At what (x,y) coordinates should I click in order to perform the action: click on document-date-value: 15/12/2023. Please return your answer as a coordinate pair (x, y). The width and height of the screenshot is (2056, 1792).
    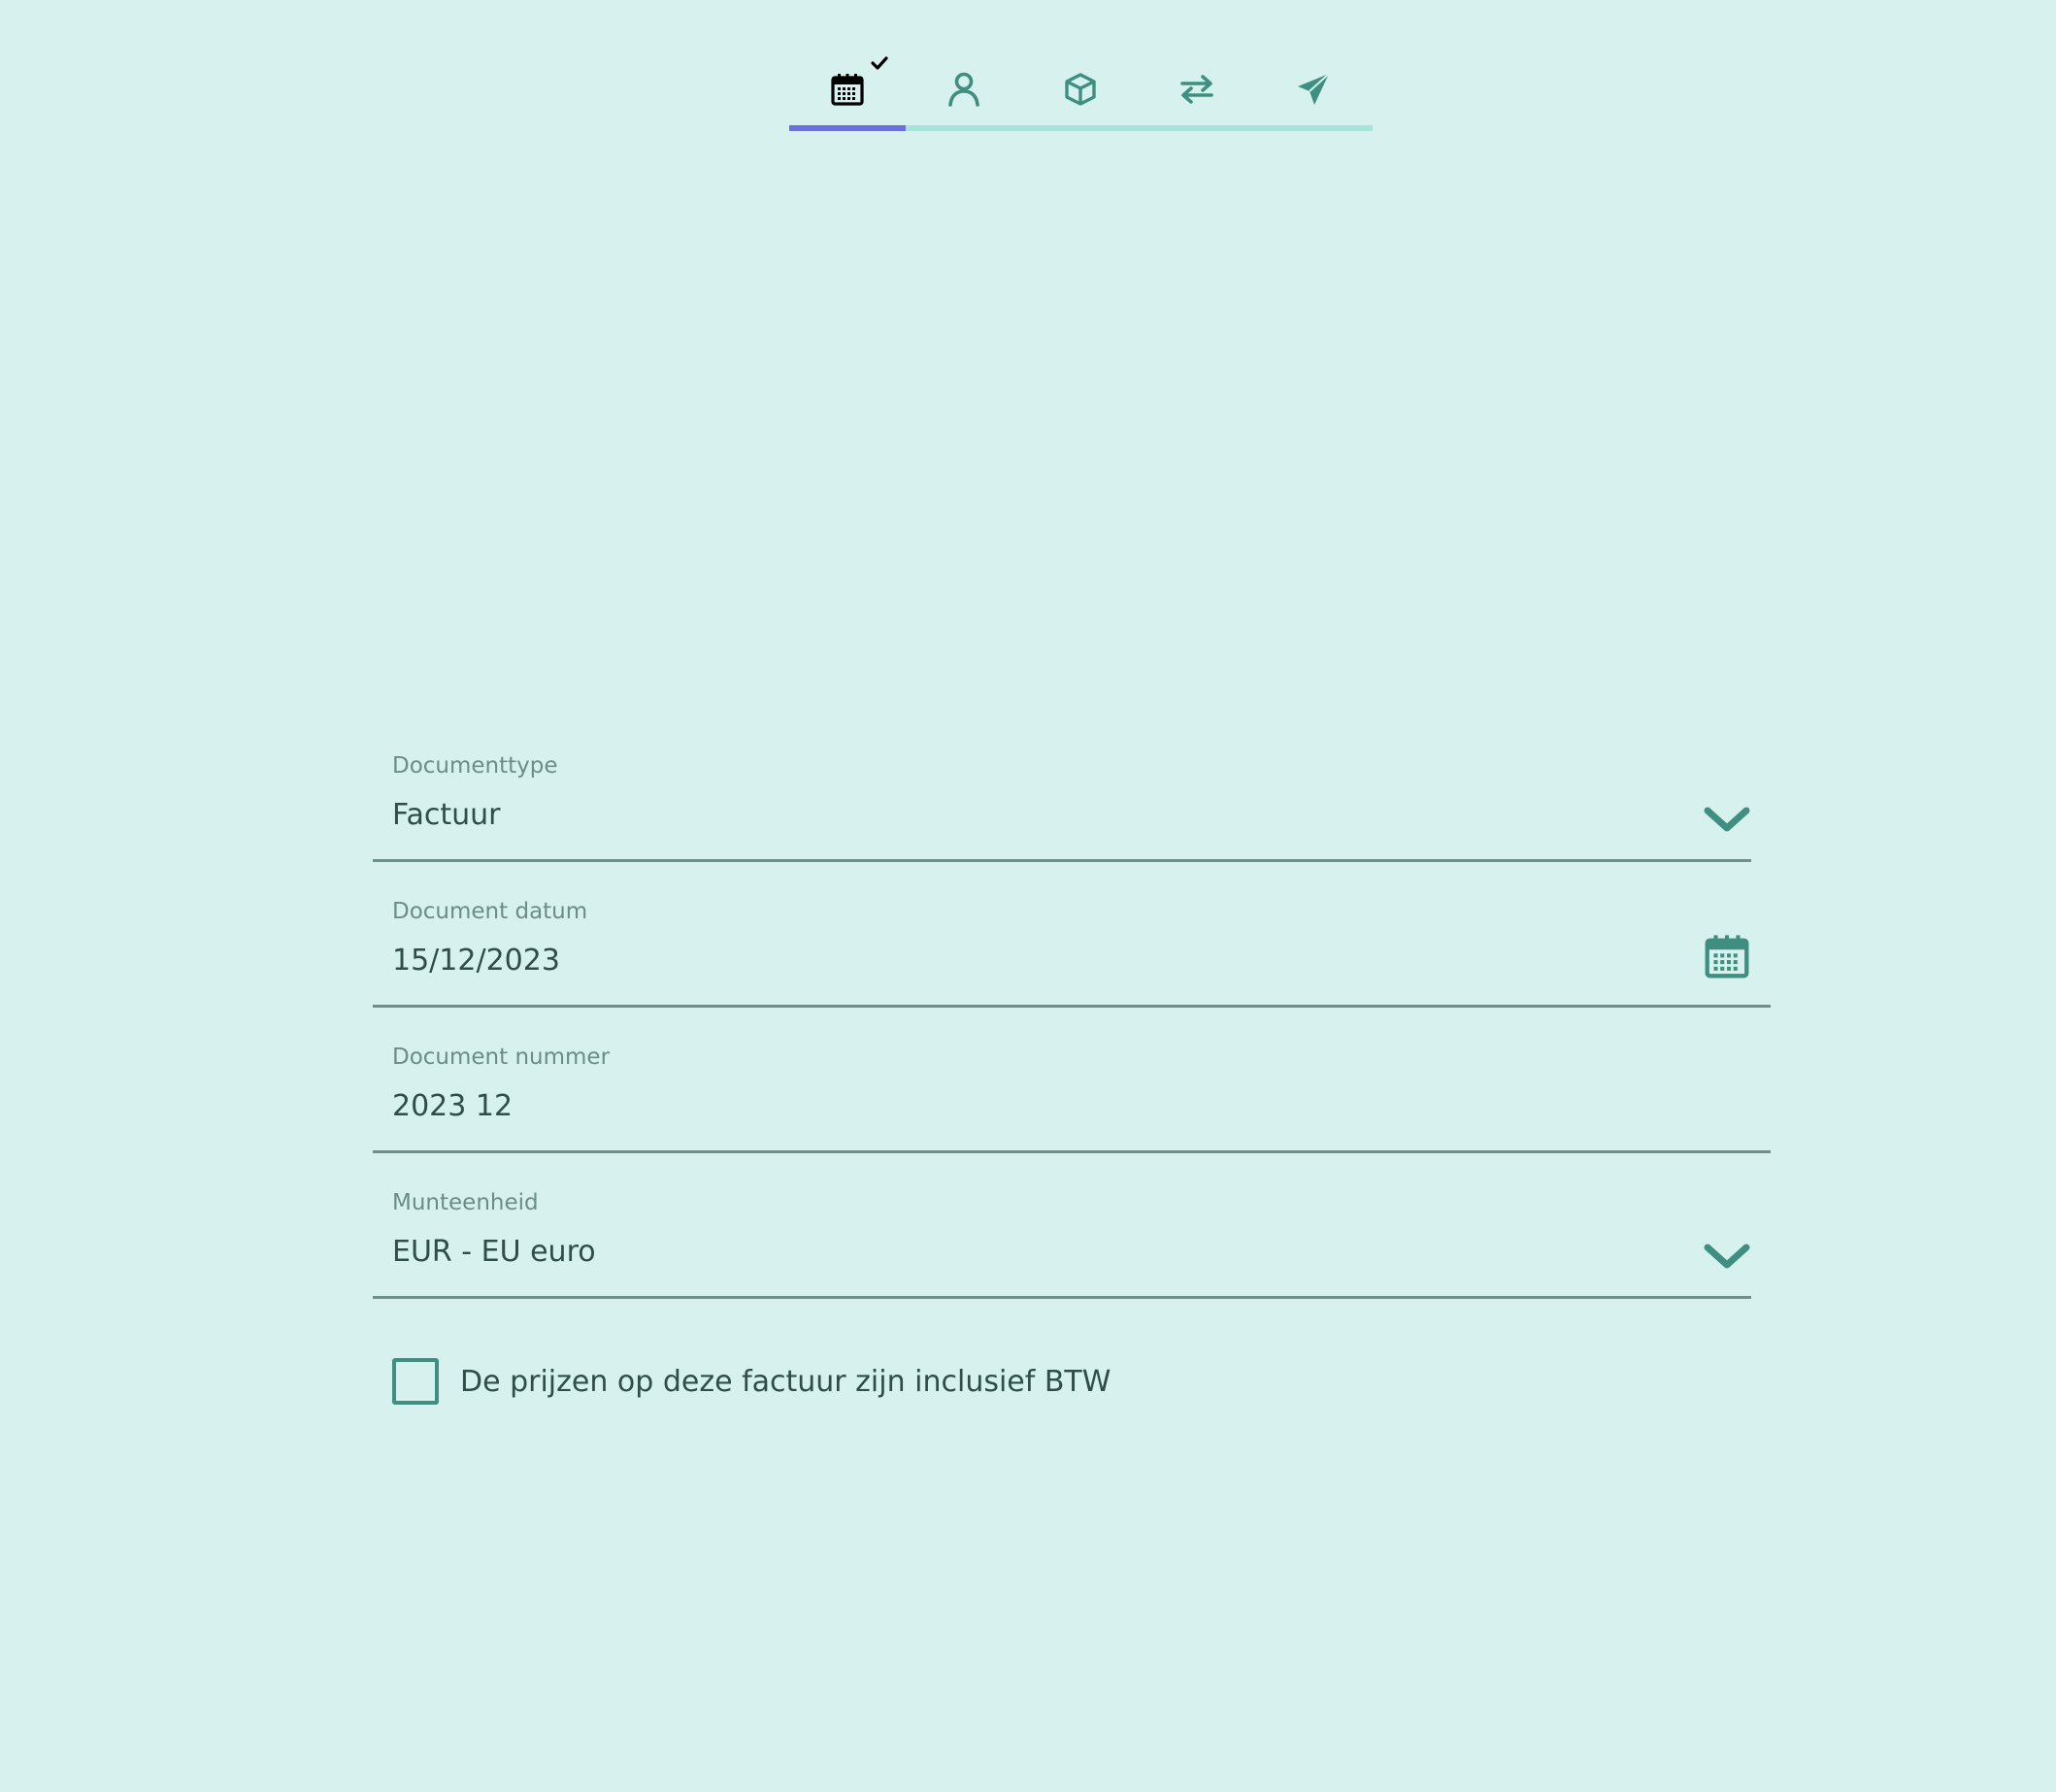
    Looking at the image, I should click on (476, 961).